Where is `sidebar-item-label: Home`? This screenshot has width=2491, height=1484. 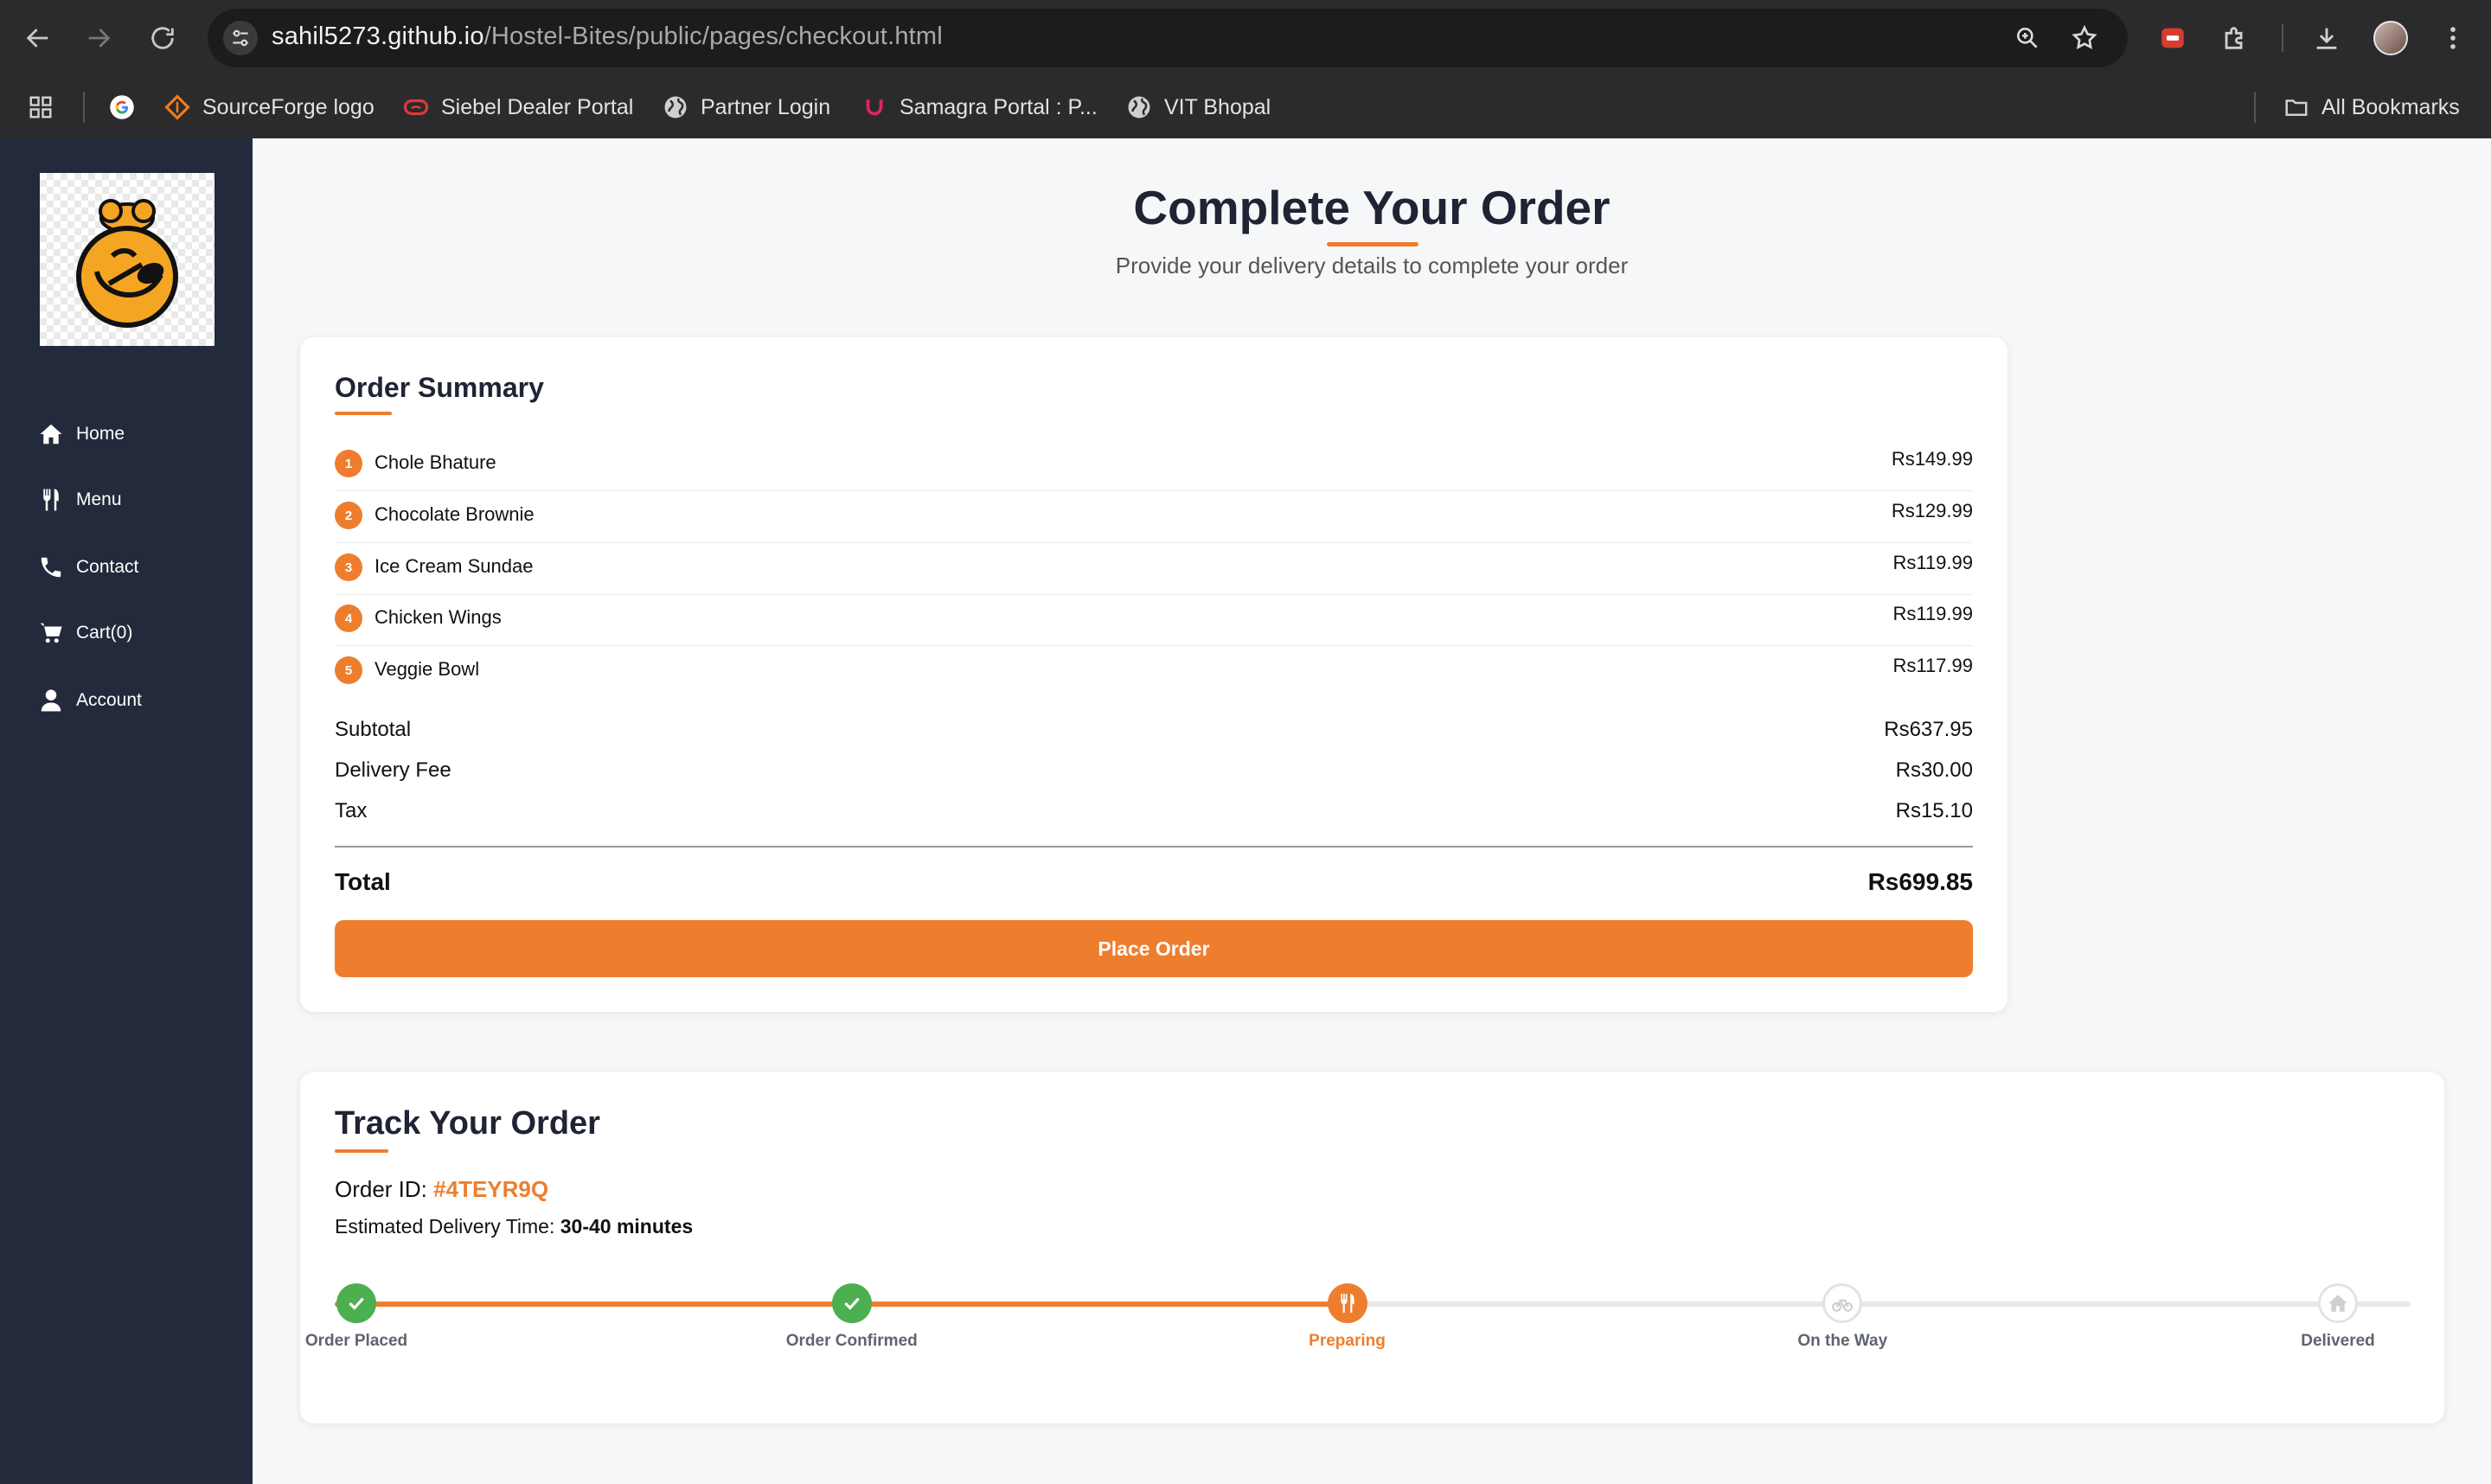 sidebar-item-label: Home is located at coordinates (101, 434).